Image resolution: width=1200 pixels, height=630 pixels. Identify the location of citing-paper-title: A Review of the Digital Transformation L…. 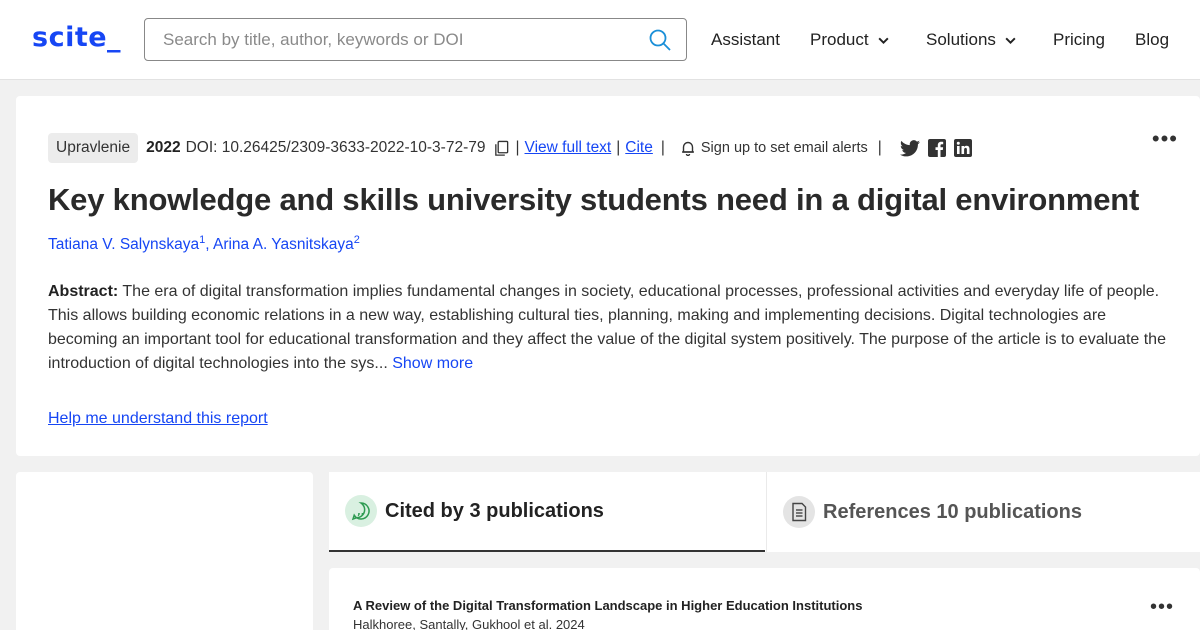
(607, 605).